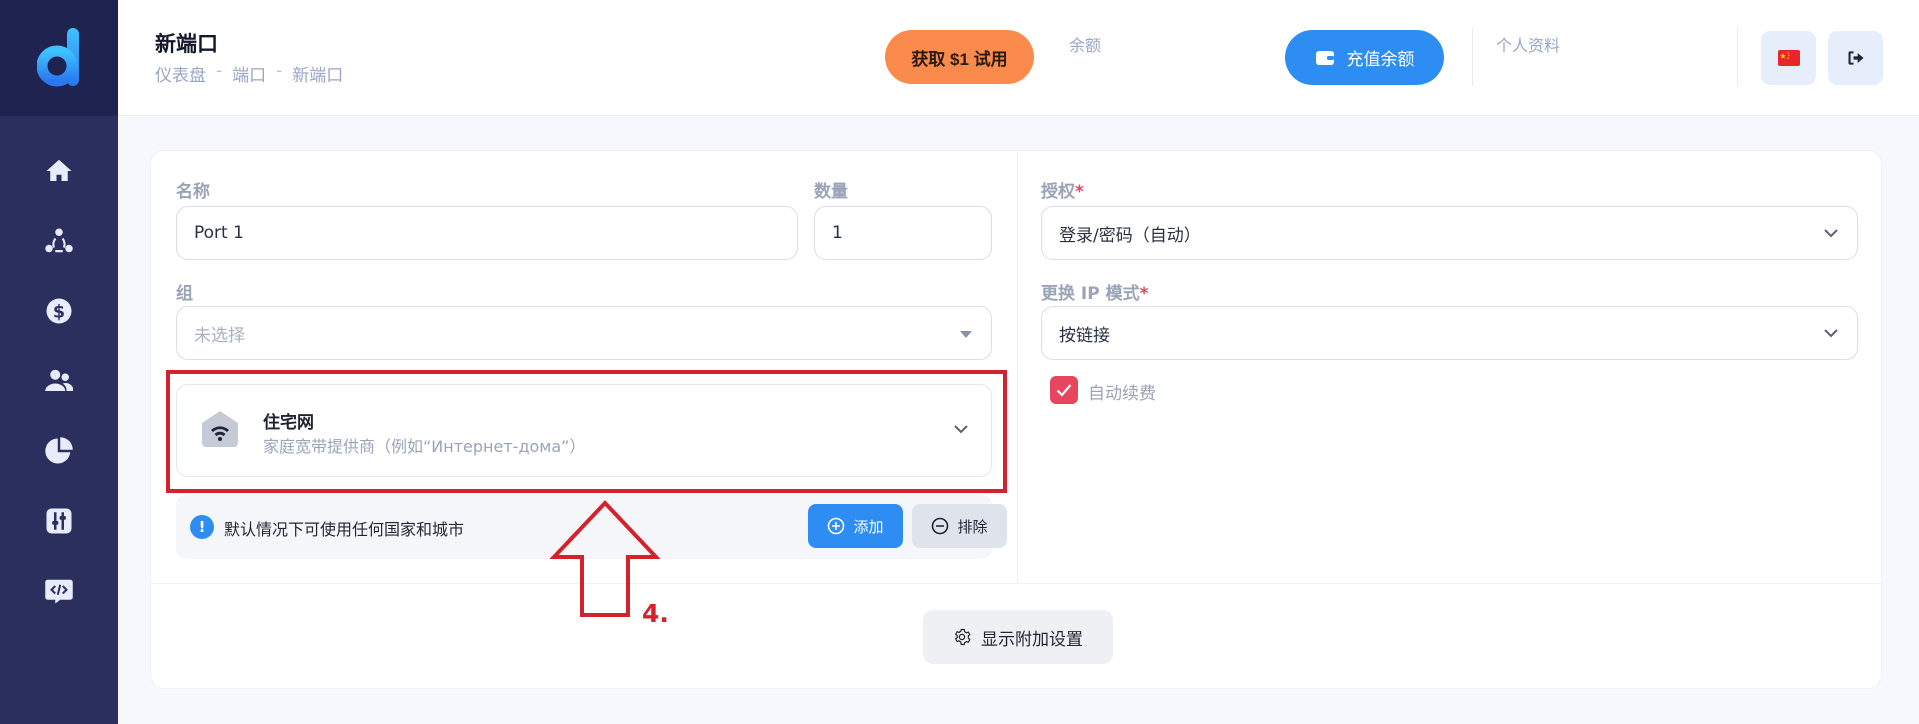 This screenshot has width=1919, height=724. I want to click on get-trial-button: 获取 $1 试用, so click(959, 57).